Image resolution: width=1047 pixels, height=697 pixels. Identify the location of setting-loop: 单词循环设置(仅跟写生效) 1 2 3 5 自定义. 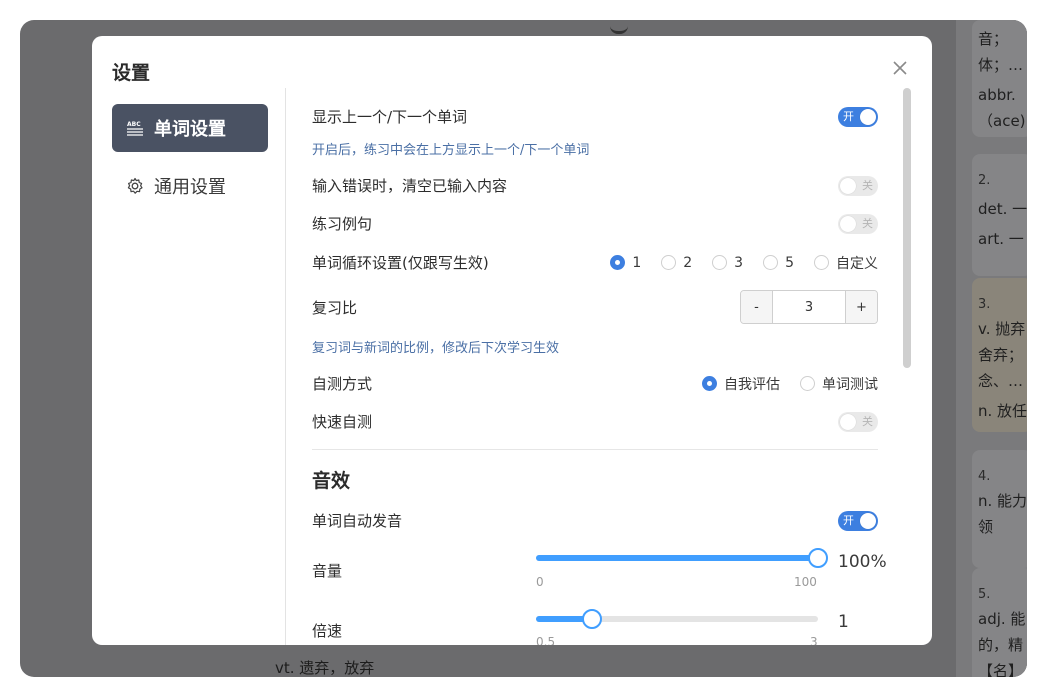
(595, 262).